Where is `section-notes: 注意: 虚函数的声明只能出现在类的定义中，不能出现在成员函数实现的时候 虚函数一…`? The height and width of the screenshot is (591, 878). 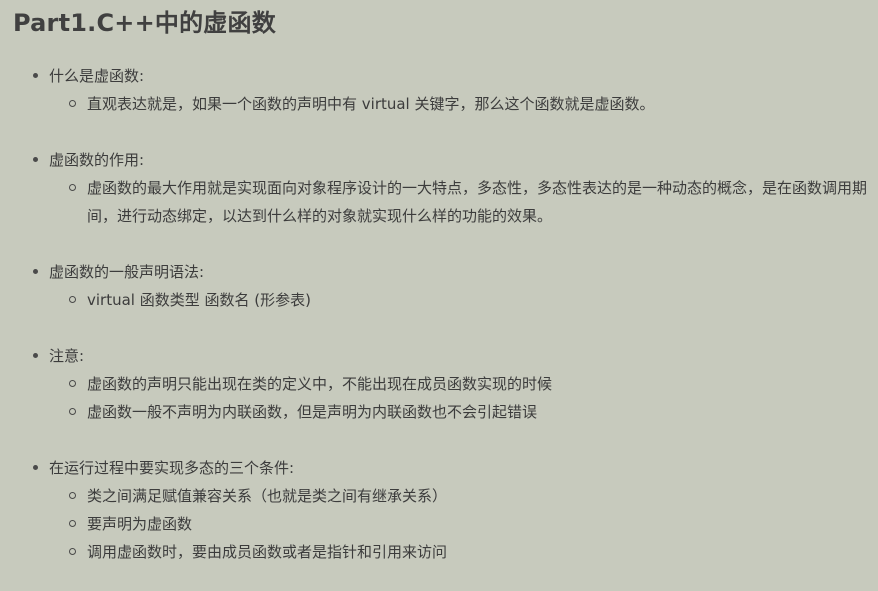
section-notes: 注意: 虚函数的声明只能出现在类的定义中，不能出现在成员函数实现的时候 虚函数一… is located at coordinates (440, 384).